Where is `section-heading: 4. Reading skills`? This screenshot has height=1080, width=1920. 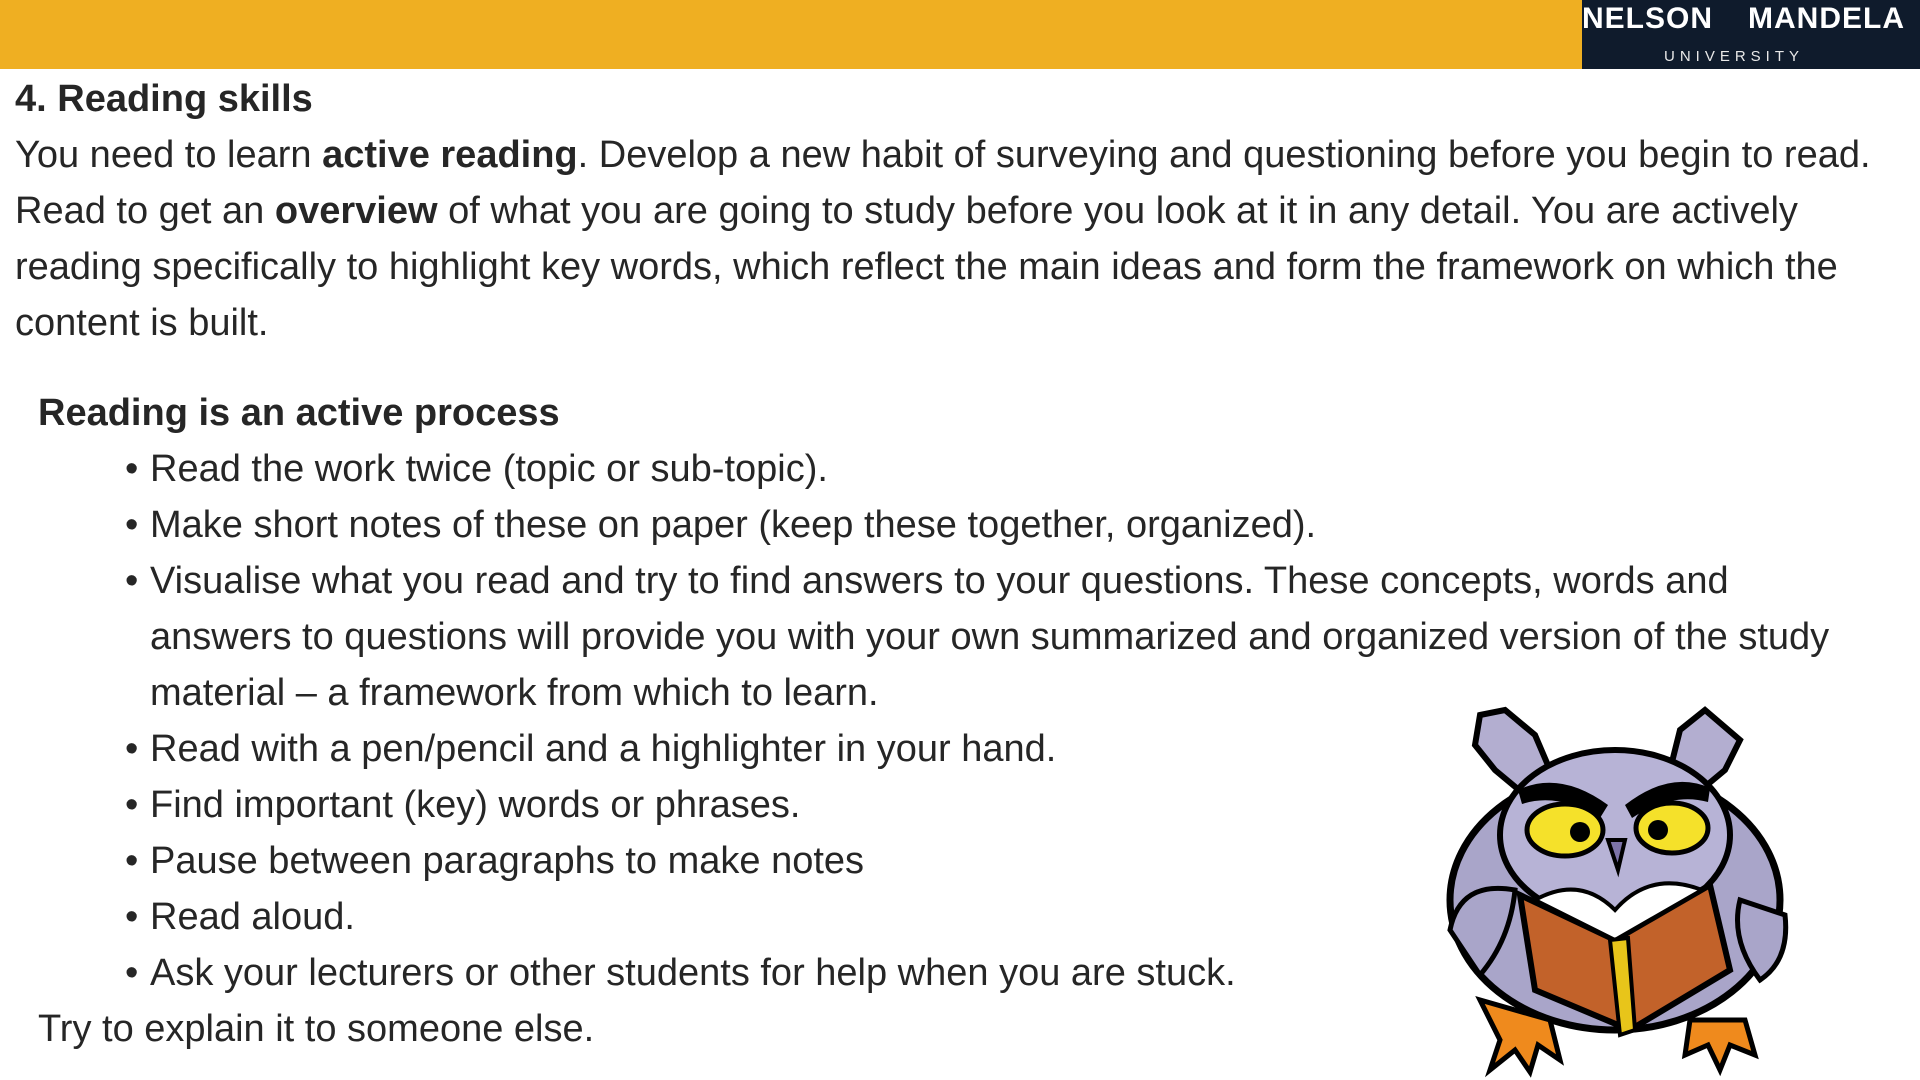 section-heading: 4. Reading skills is located at coordinates (164, 99).